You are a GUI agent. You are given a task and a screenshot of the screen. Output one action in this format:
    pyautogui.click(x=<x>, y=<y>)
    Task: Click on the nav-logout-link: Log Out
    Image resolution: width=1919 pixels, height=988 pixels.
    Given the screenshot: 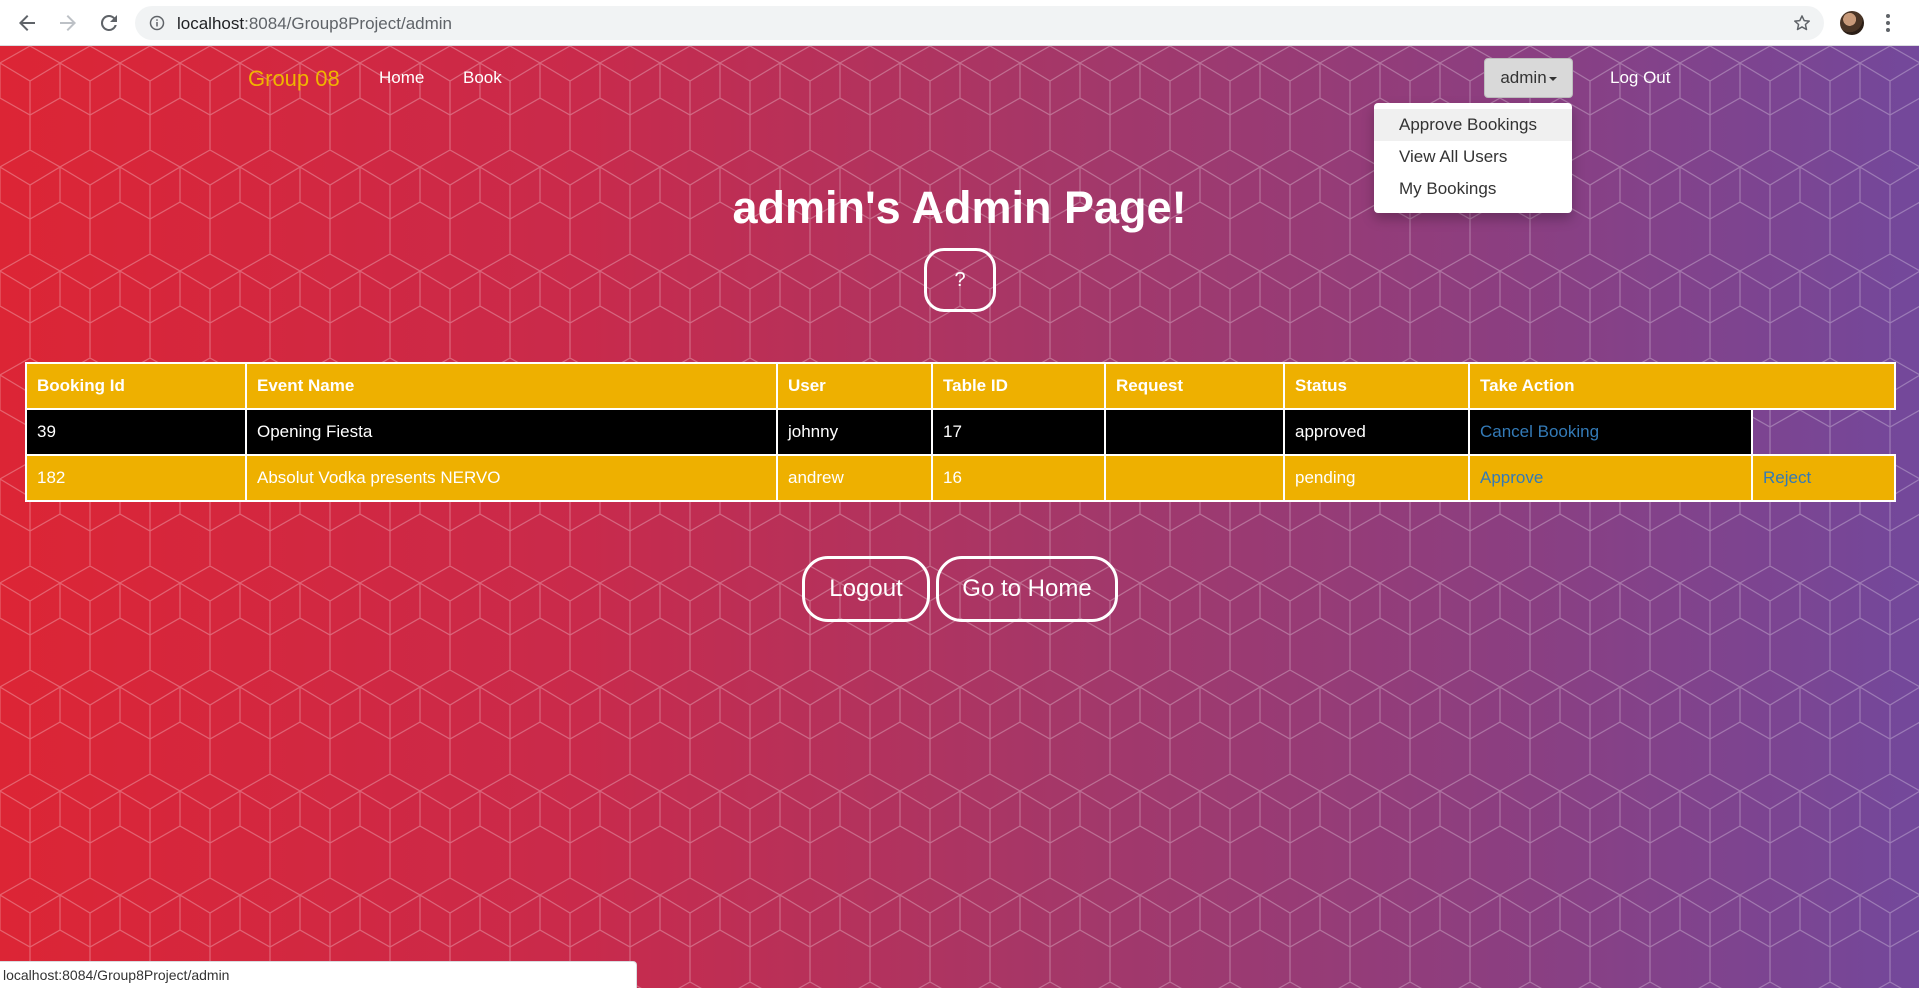 What is the action you would take?
    pyautogui.click(x=1640, y=78)
    